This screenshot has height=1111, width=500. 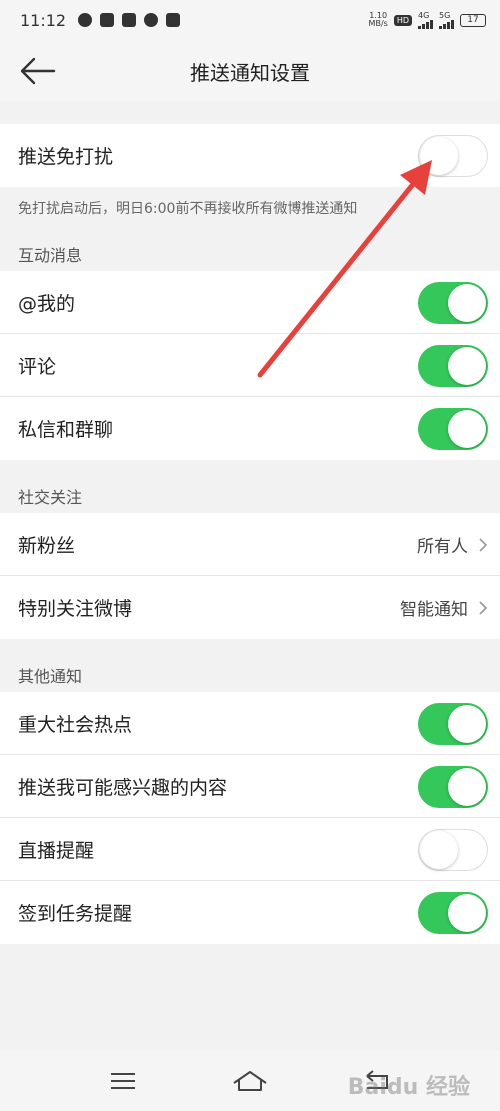 I want to click on row-label: 特别关注微博, so click(x=75, y=609).